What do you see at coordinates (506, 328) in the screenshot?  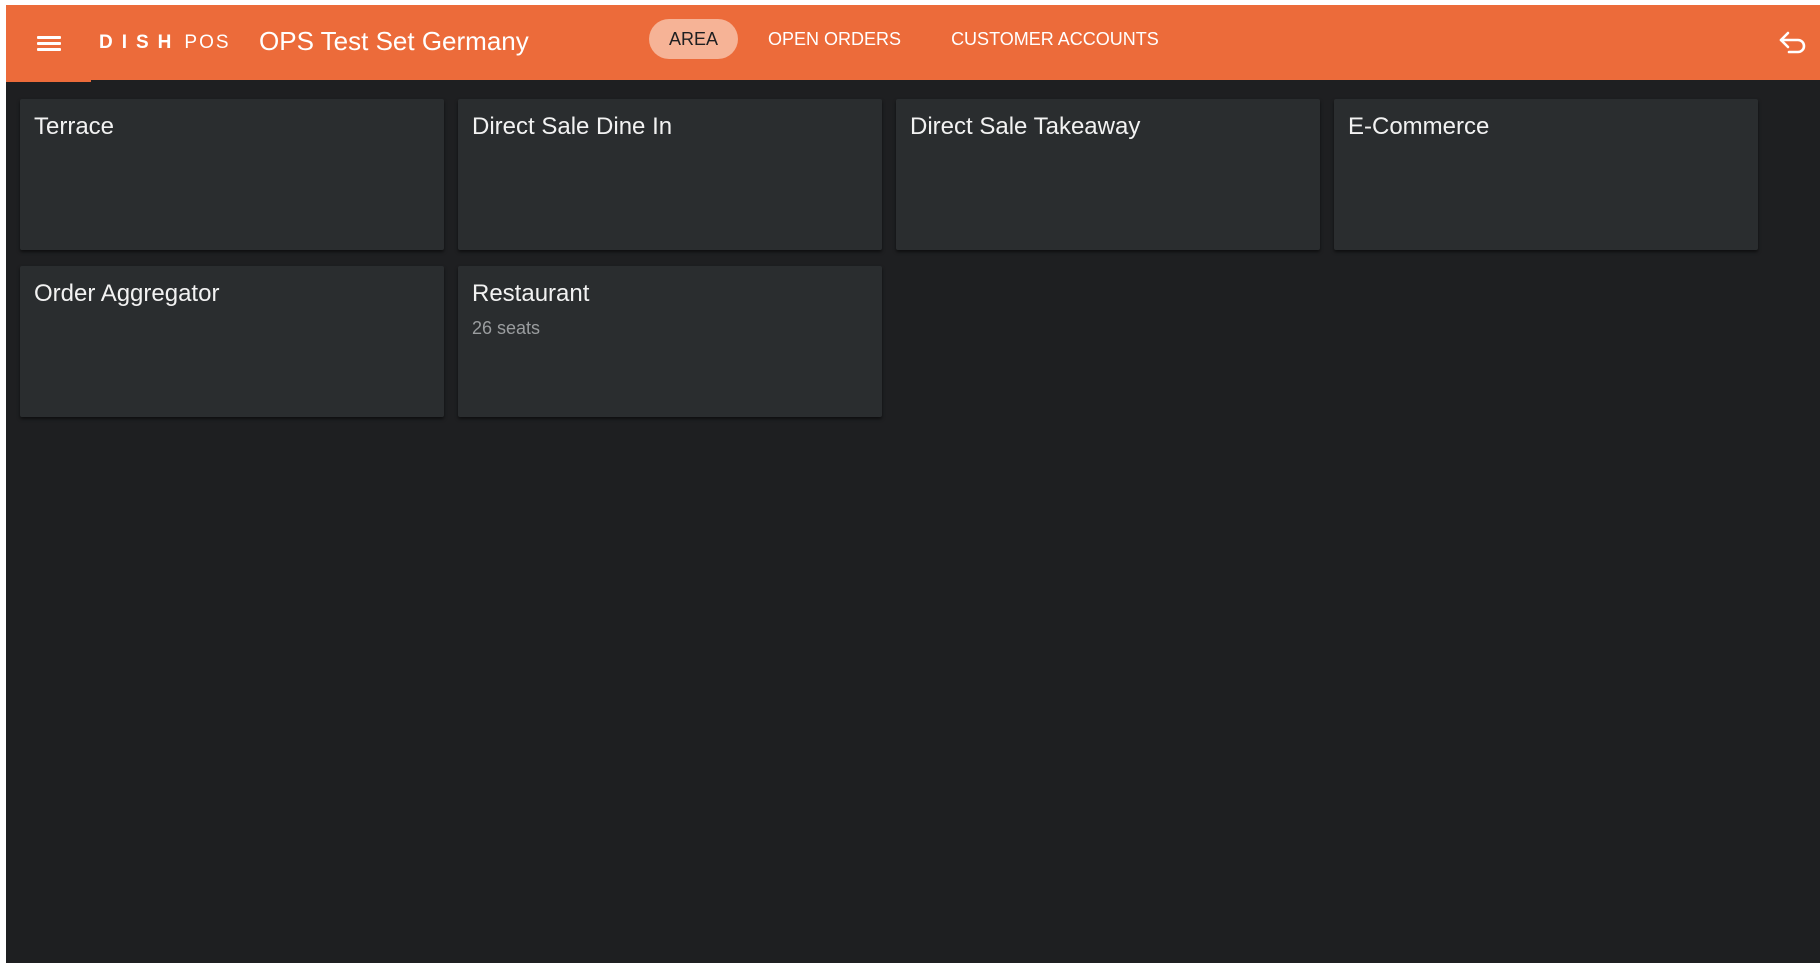 I see `area-card-seats: 26 seats` at bounding box center [506, 328].